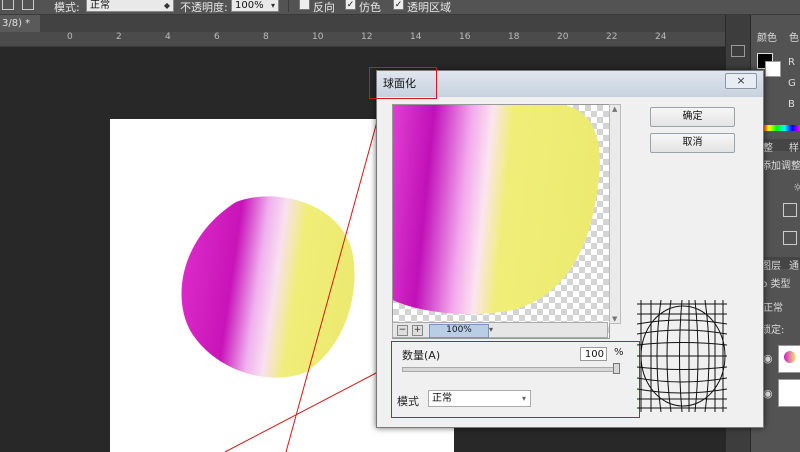 The height and width of the screenshot is (452, 800). What do you see at coordinates (771, 264) in the screenshot?
I see `layers-tab: 图层` at bounding box center [771, 264].